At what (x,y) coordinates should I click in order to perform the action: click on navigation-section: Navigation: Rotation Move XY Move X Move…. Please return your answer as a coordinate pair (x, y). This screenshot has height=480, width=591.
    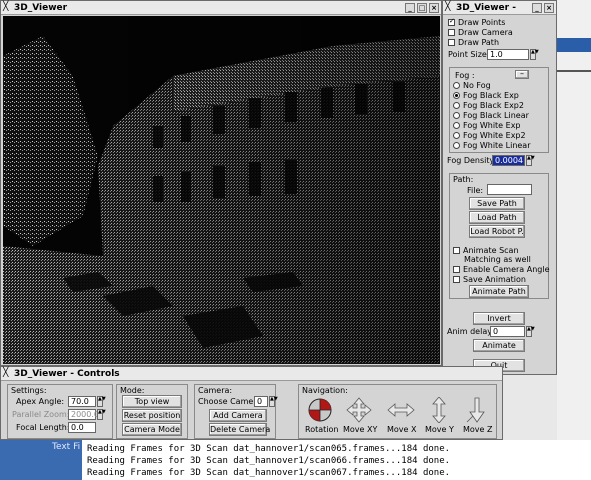
    Looking at the image, I should click on (397, 411).